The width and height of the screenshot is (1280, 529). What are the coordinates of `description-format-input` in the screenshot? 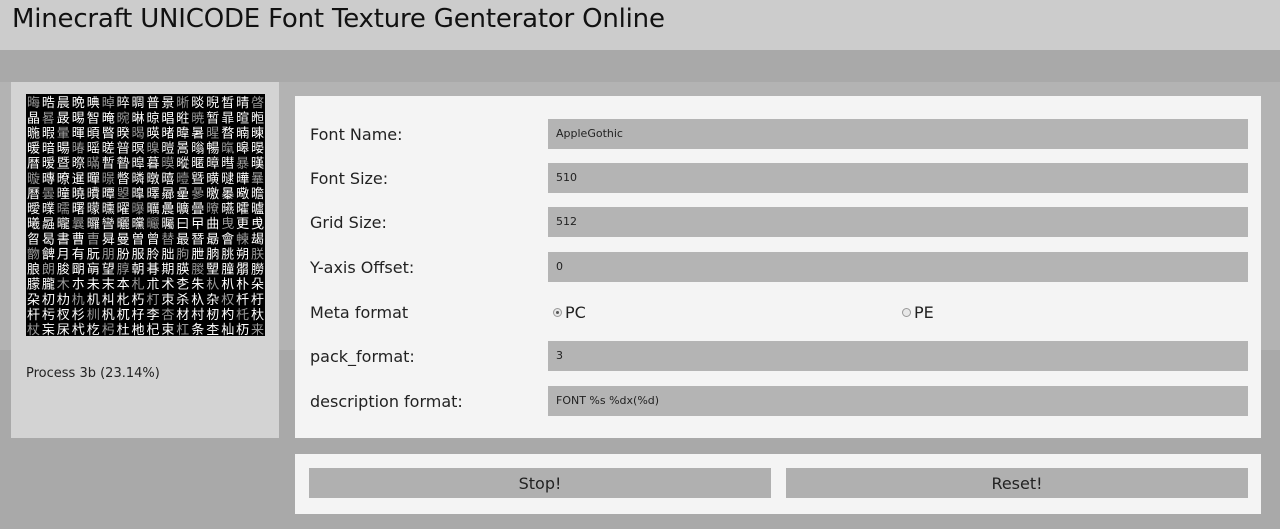 It's located at (898, 401).